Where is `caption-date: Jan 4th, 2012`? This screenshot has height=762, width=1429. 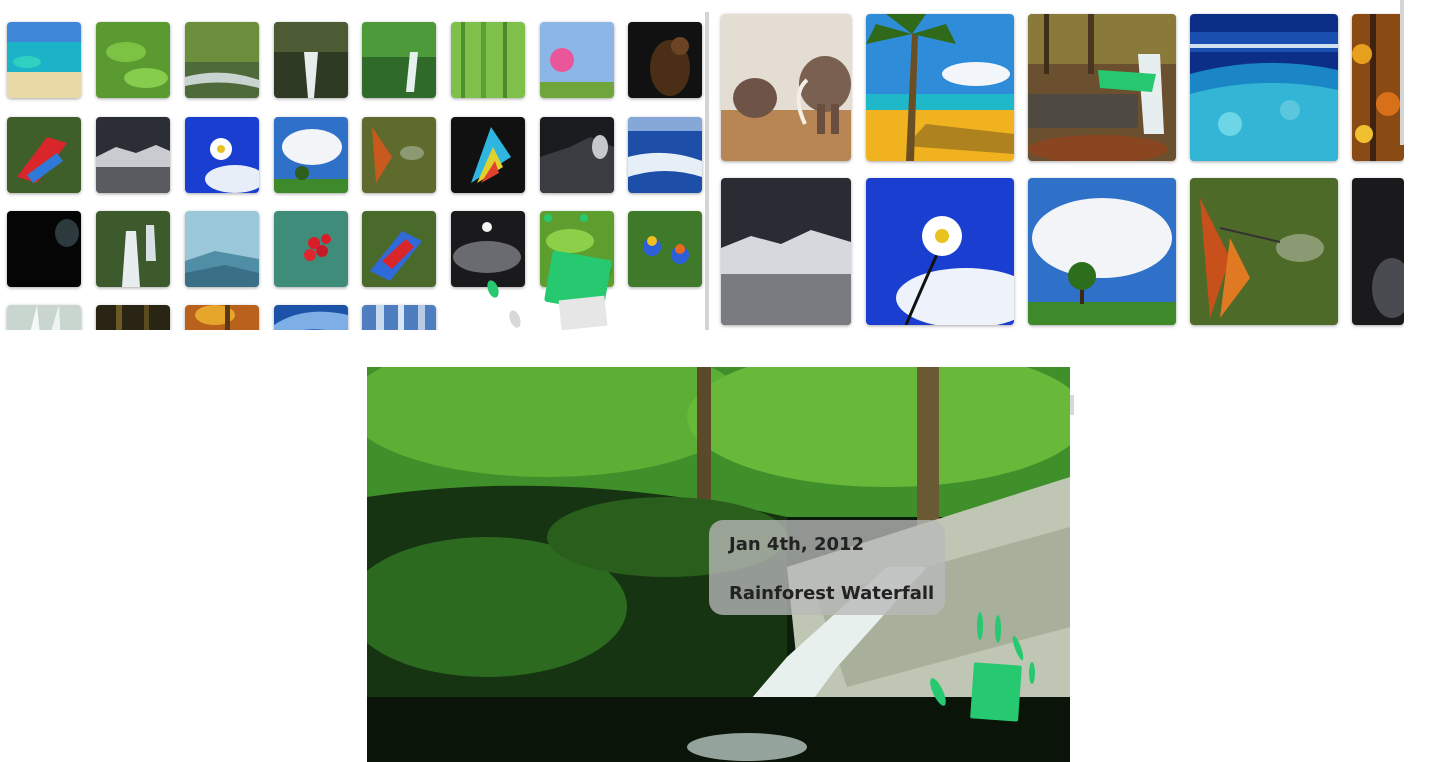
caption-date: Jan 4th, 2012 is located at coordinates (797, 544).